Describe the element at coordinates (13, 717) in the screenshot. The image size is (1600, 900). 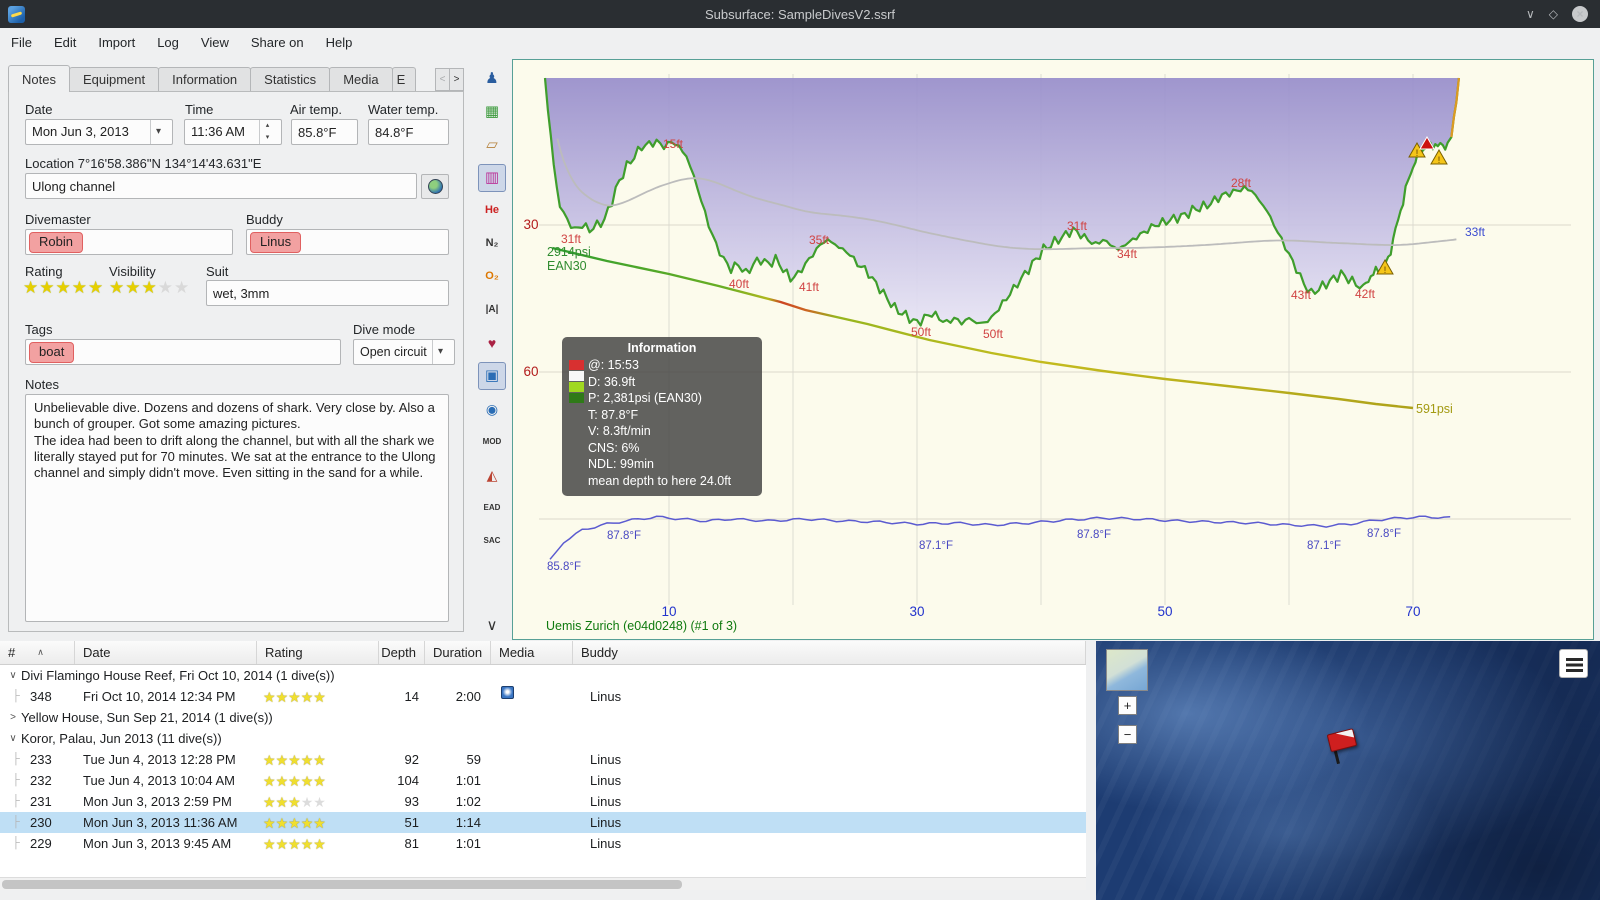
I see `expand-arrow-icon: >` at that location.